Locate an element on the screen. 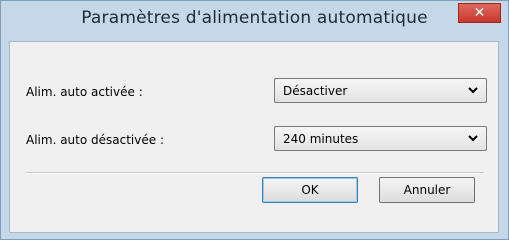 The image size is (509, 240). cancel-button: Annuler is located at coordinates (427, 190).